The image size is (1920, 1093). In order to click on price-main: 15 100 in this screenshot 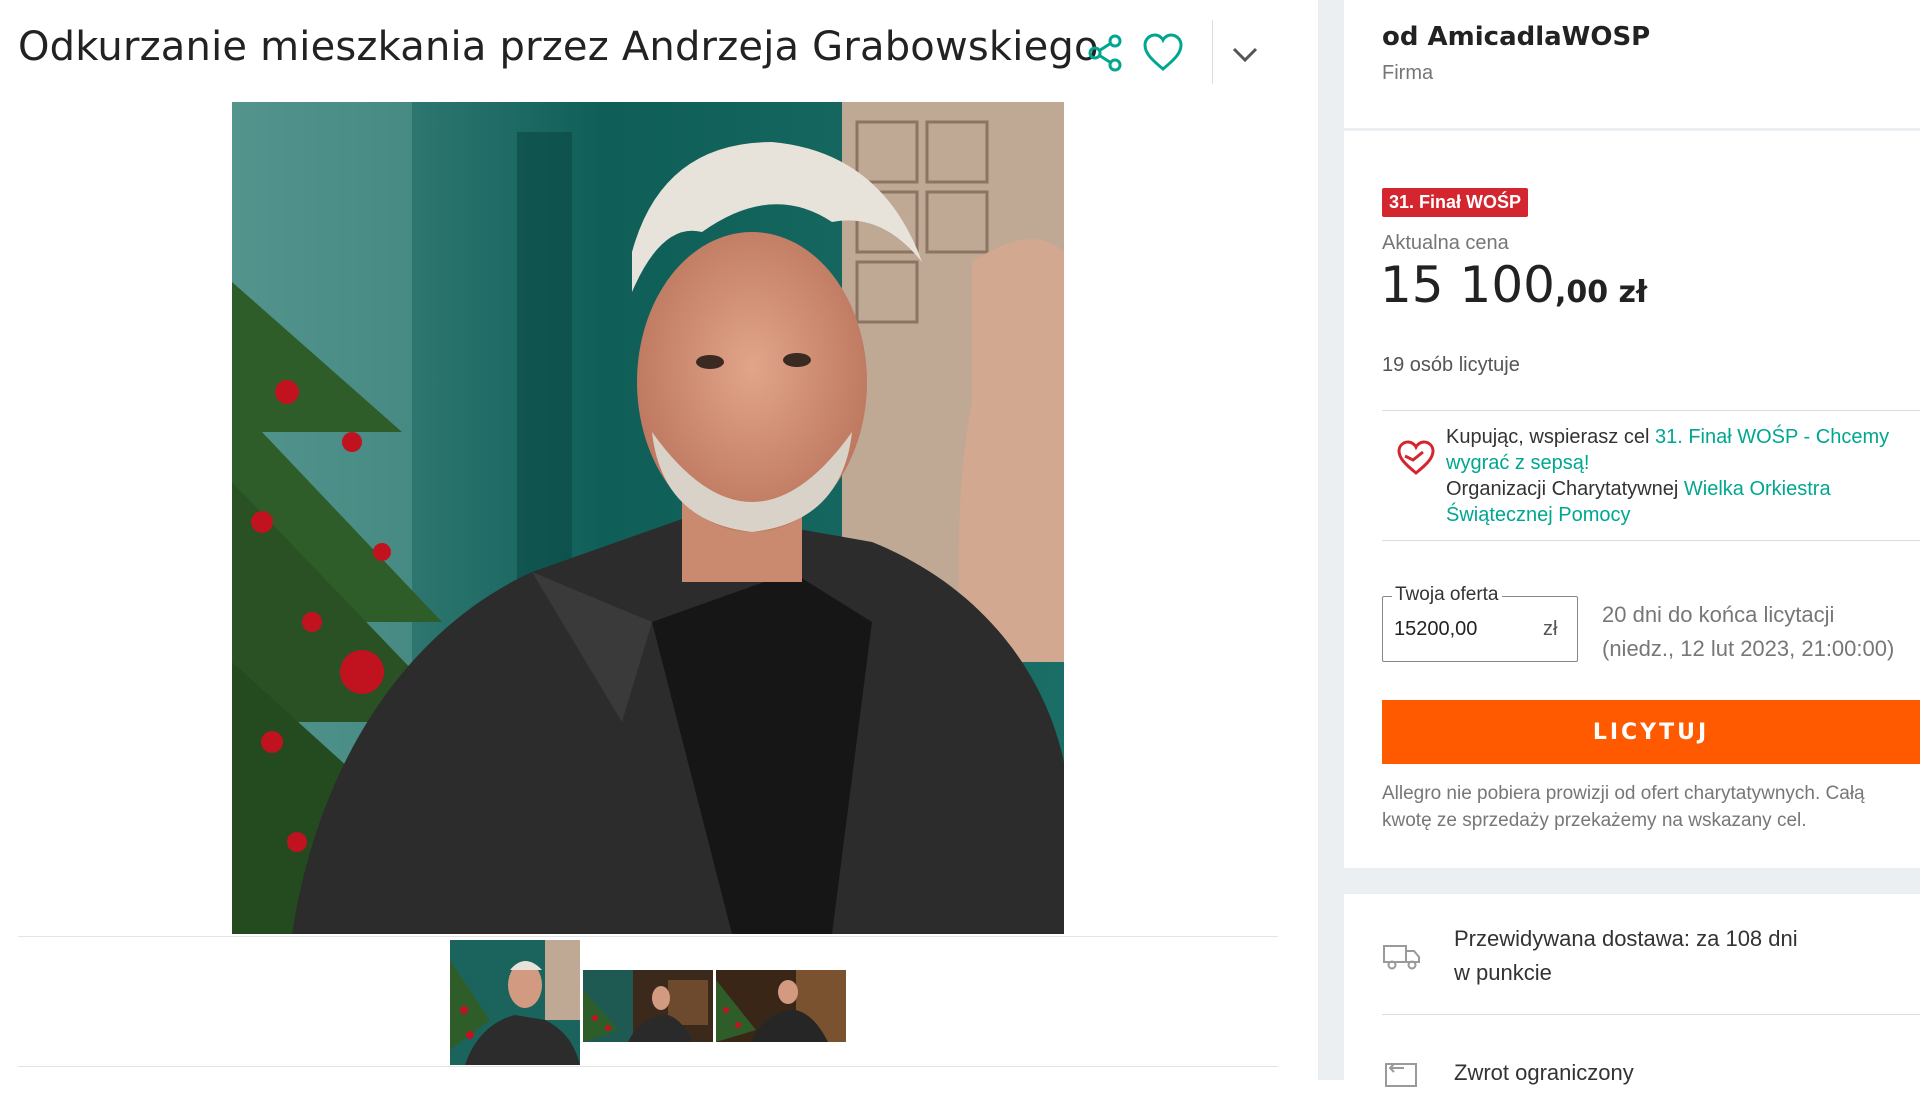, I will do `click(1467, 285)`.